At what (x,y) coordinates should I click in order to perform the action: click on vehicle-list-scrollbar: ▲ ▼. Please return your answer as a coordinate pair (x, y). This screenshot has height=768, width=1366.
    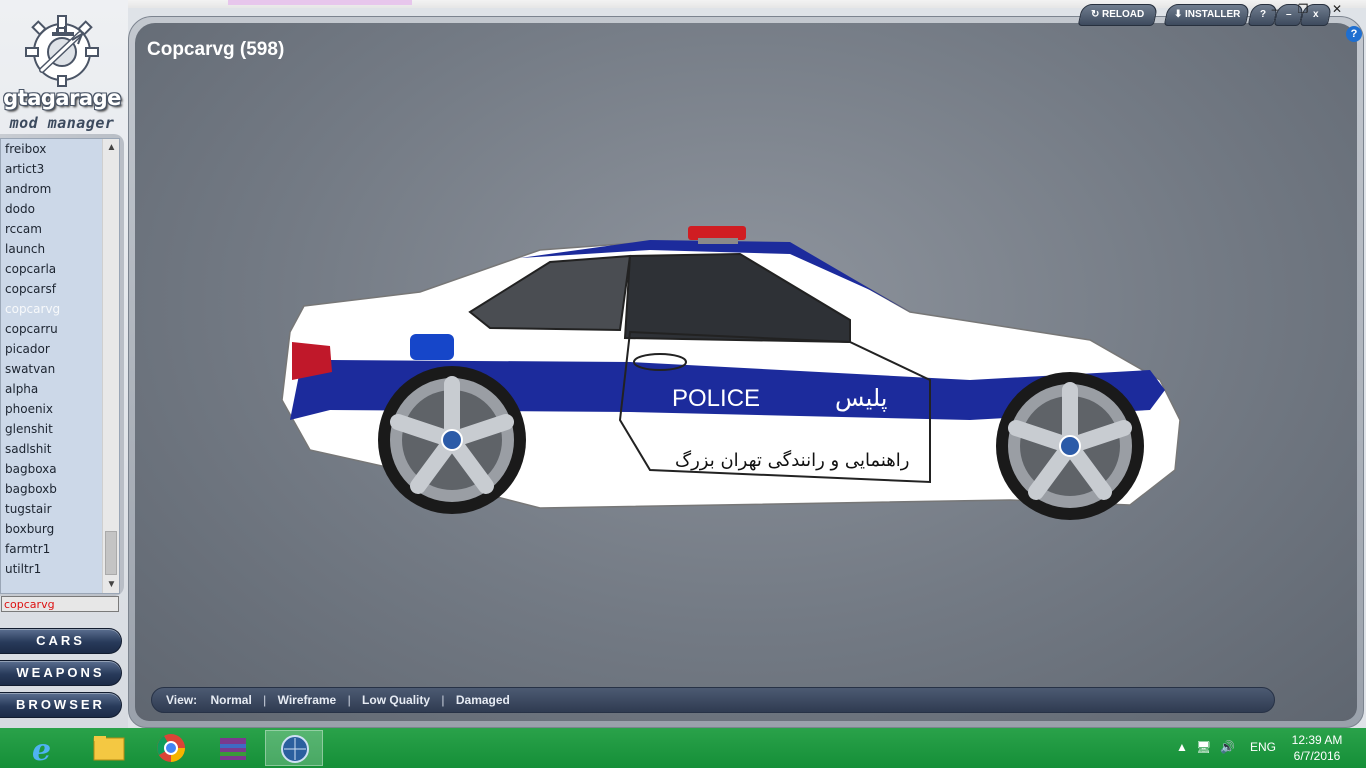
    Looking at the image, I should click on (110, 366).